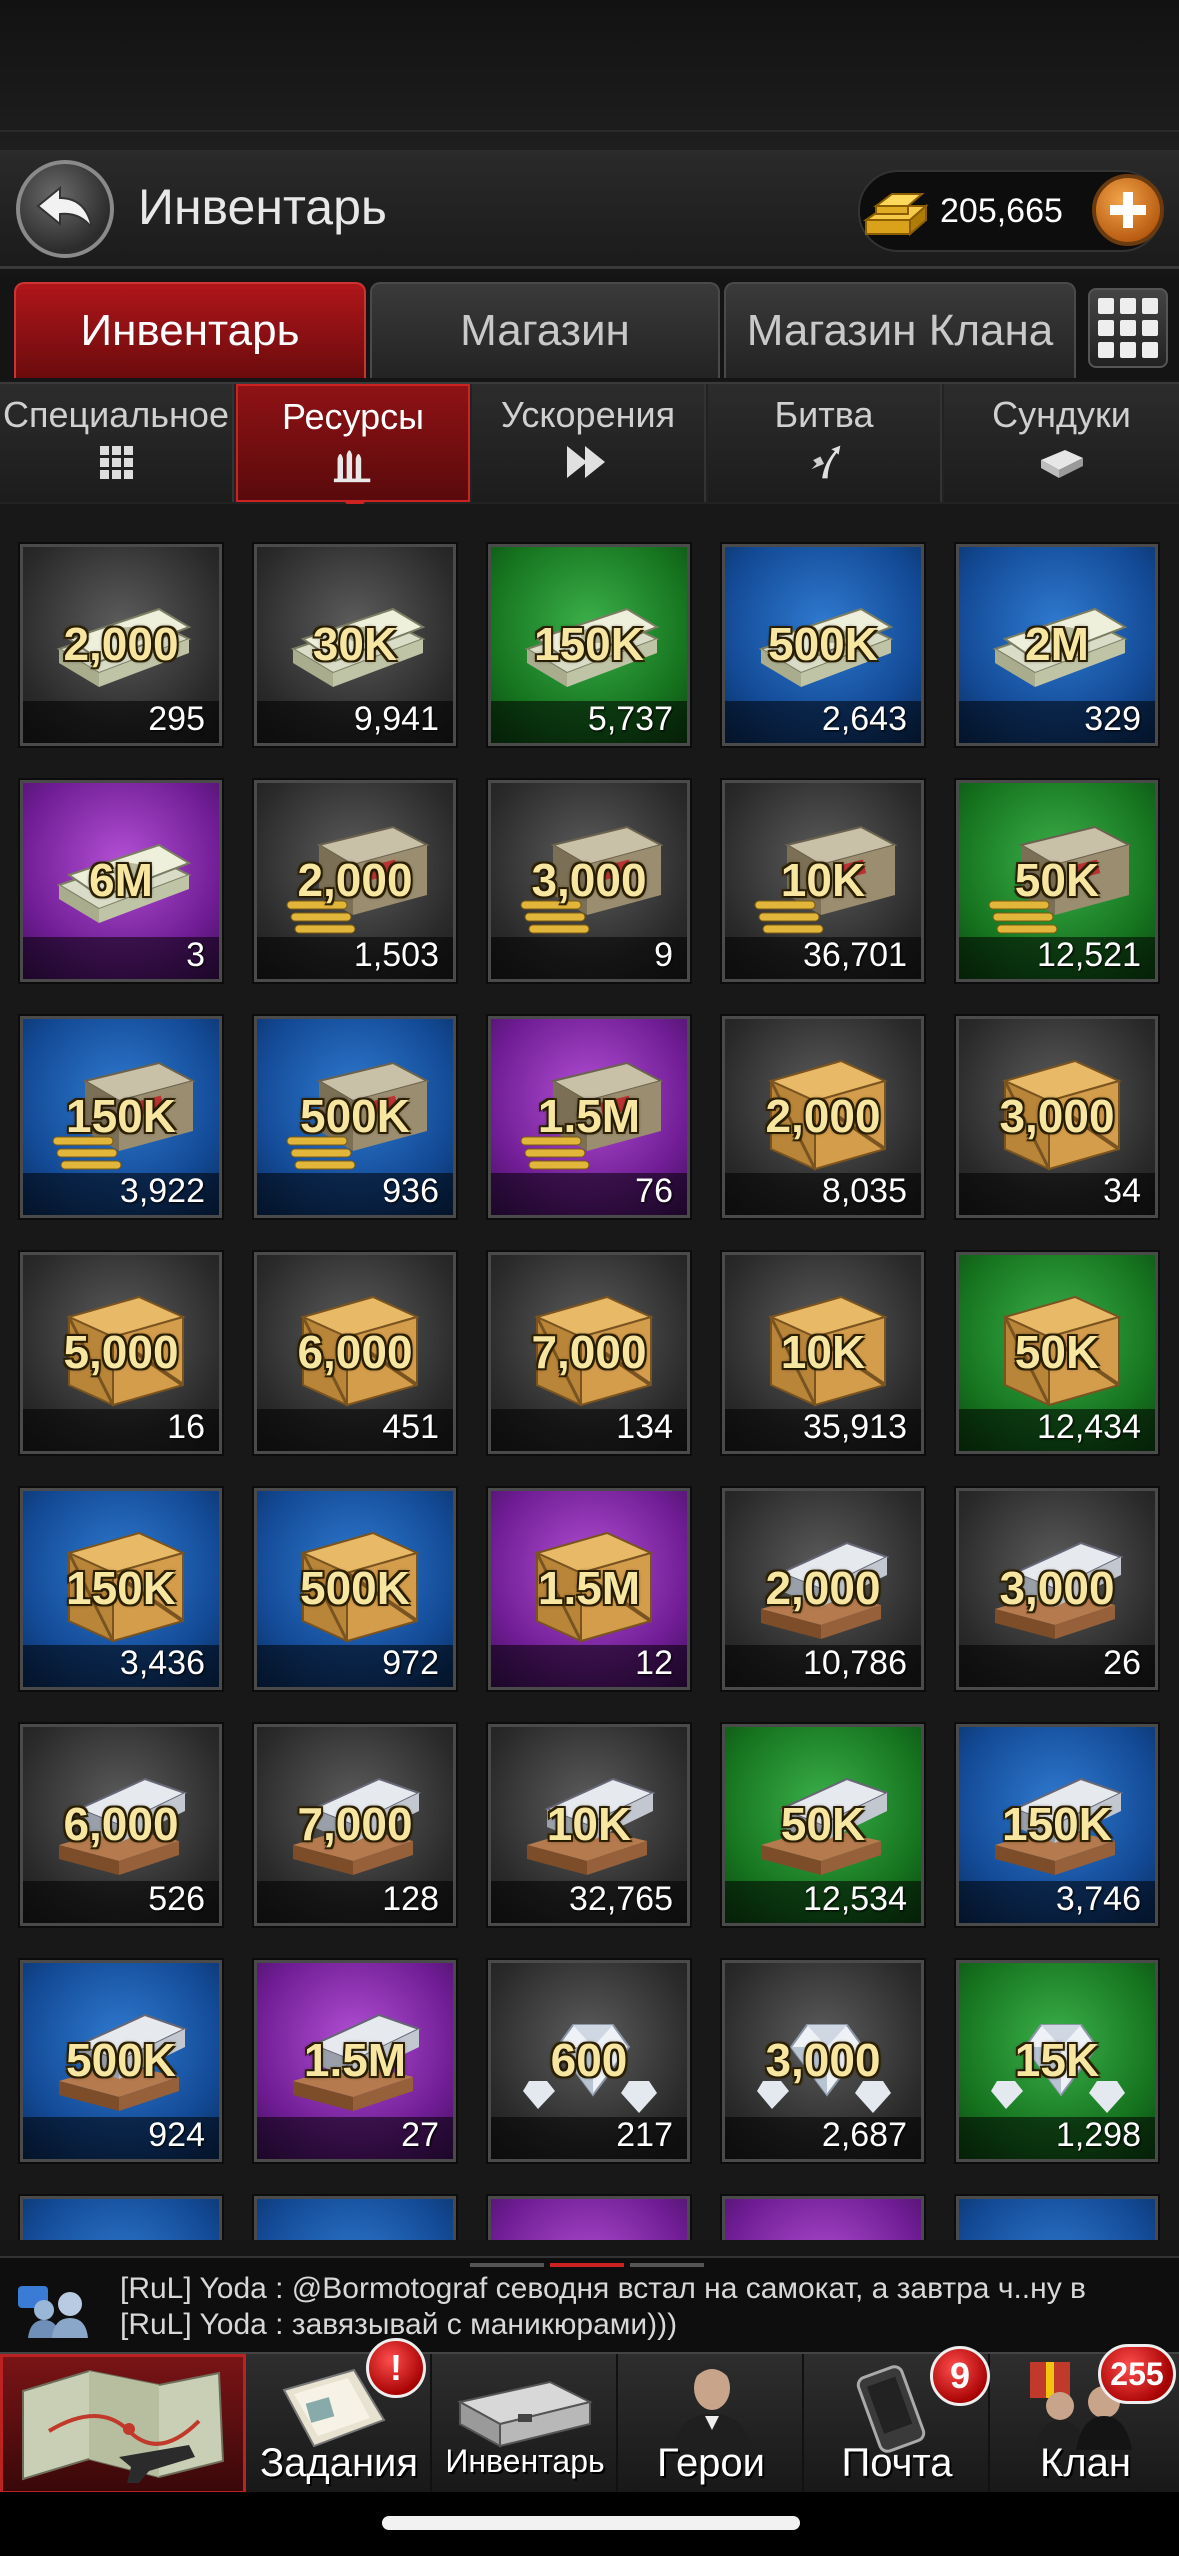 The width and height of the screenshot is (1179, 2556). What do you see at coordinates (262, 207) in the screenshot?
I see `page-title: Инвентарь` at bounding box center [262, 207].